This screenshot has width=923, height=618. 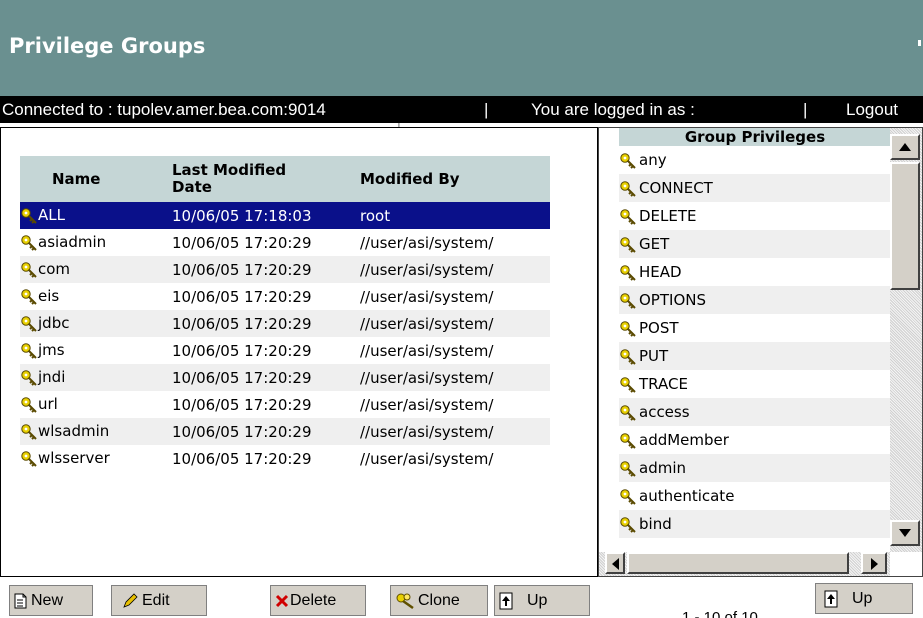 I want to click on edit-button: Edit, so click(x=159, y=600).